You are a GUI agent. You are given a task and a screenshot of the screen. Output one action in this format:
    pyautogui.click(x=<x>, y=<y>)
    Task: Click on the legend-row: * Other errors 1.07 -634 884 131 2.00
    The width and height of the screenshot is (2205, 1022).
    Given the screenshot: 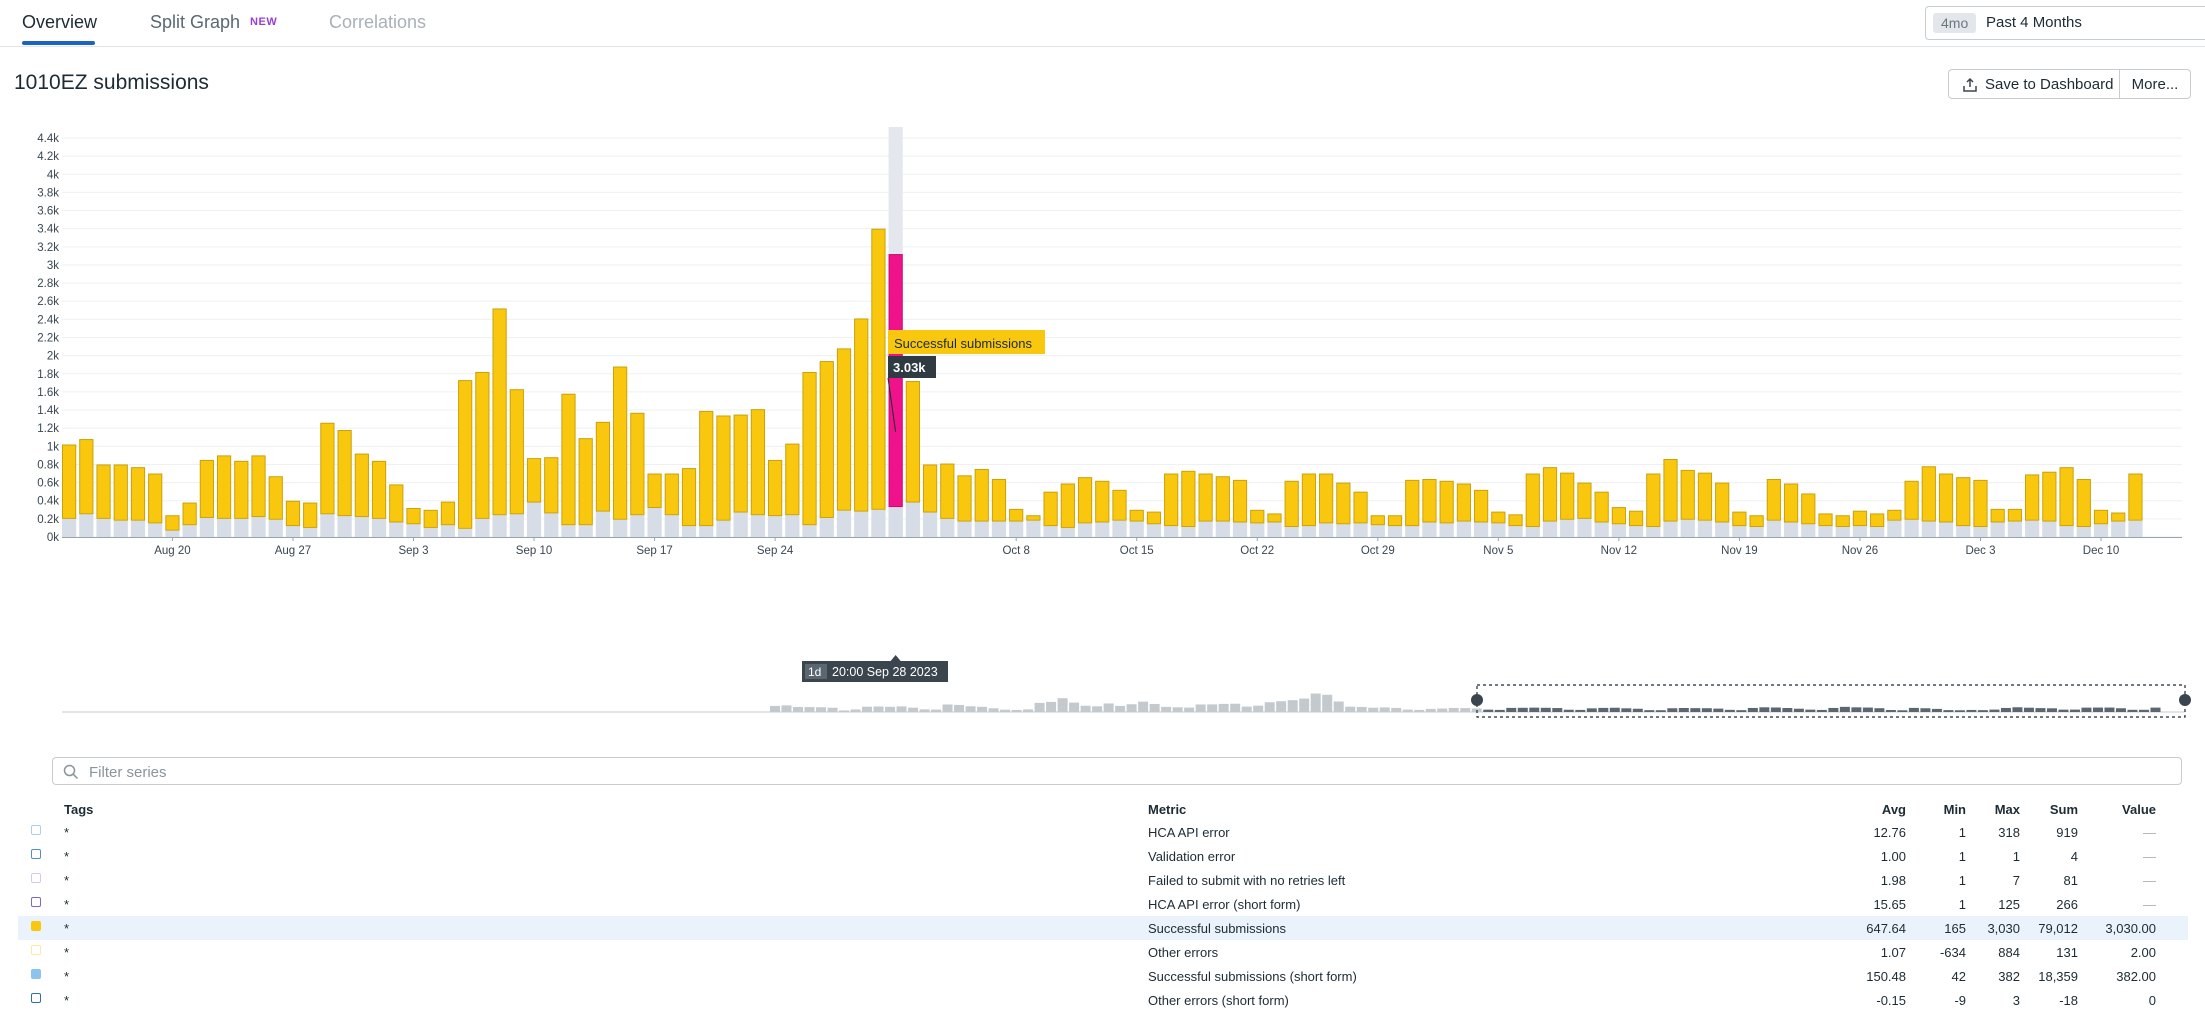 What is the action you would take?
    pyautogui.click(x=1103, y=952)
    